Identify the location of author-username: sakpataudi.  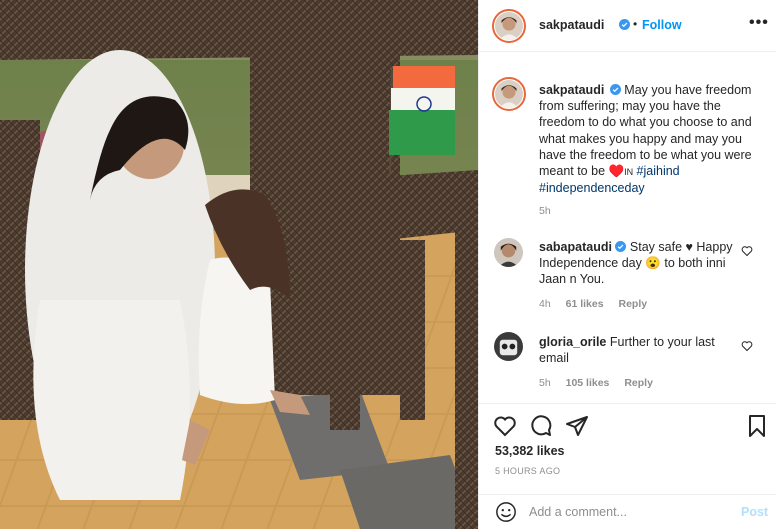
(571, 25).